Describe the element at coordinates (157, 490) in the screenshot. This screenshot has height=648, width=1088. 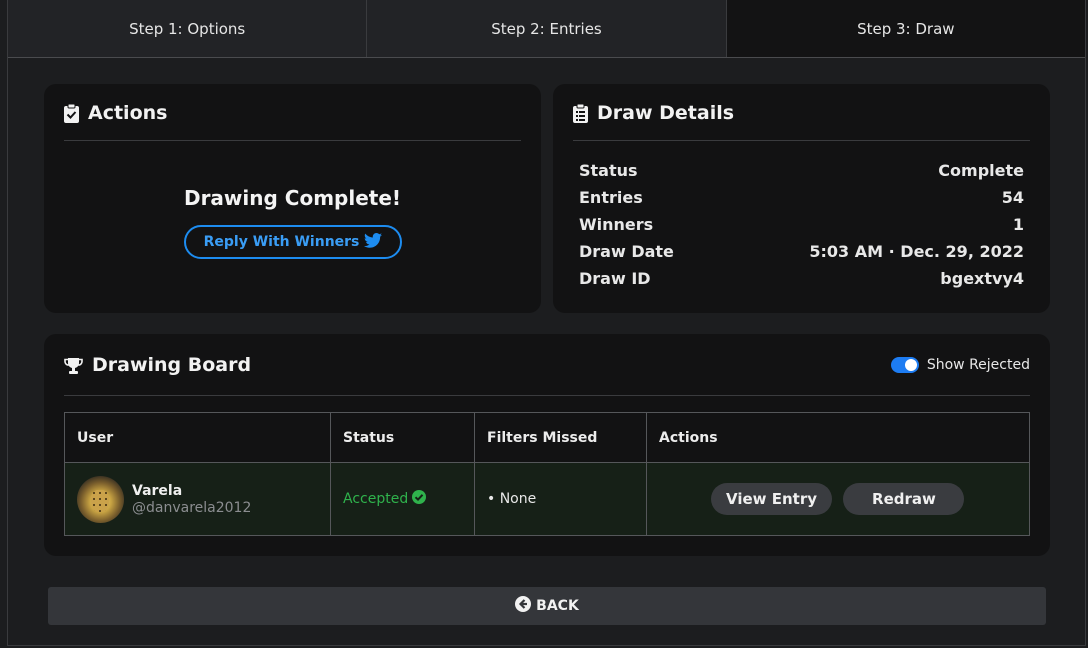
I see `user-name: Varela` at that location.